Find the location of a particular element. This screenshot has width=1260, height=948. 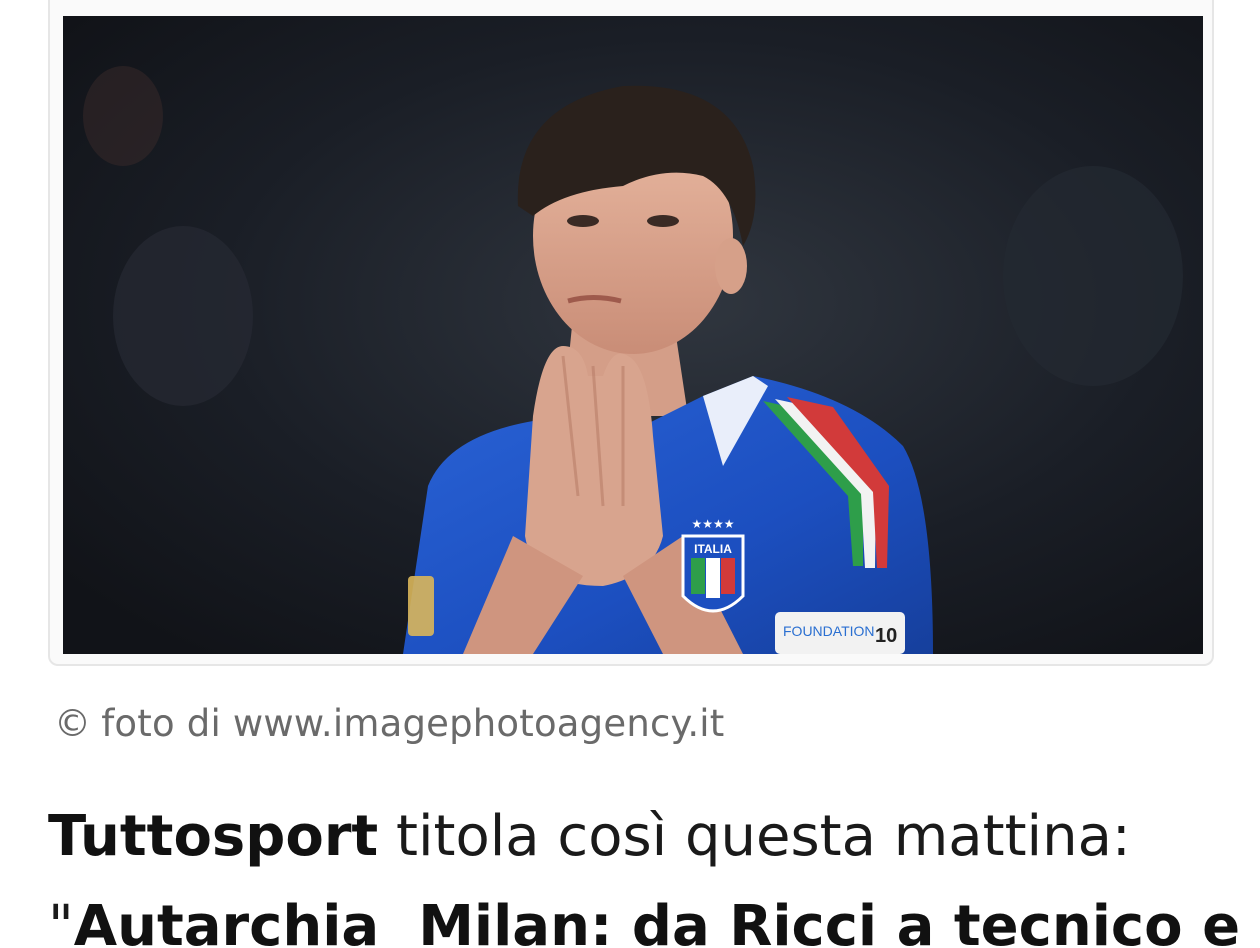

article-line-1: Tuttosport titola così questa mattina: is located at coordinates (648, 837).